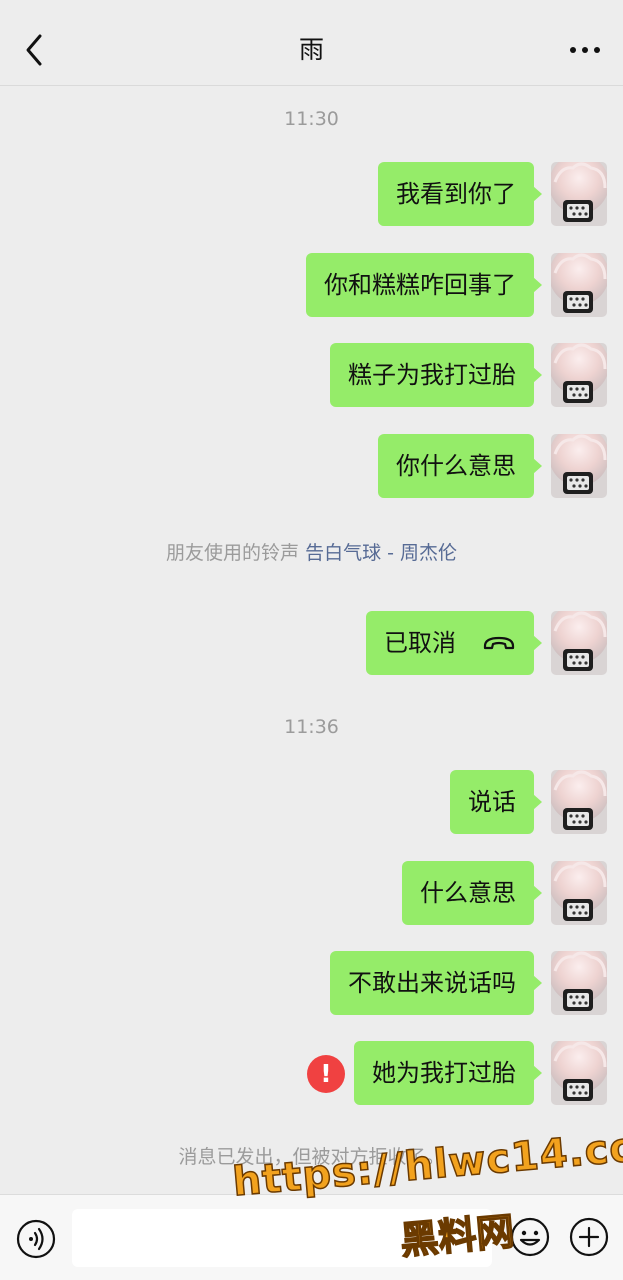  What do you see at coordinates (460, 466) in the screenshot?
I see `message-bubble: 你什么意思` at bounding box center [460, 466].